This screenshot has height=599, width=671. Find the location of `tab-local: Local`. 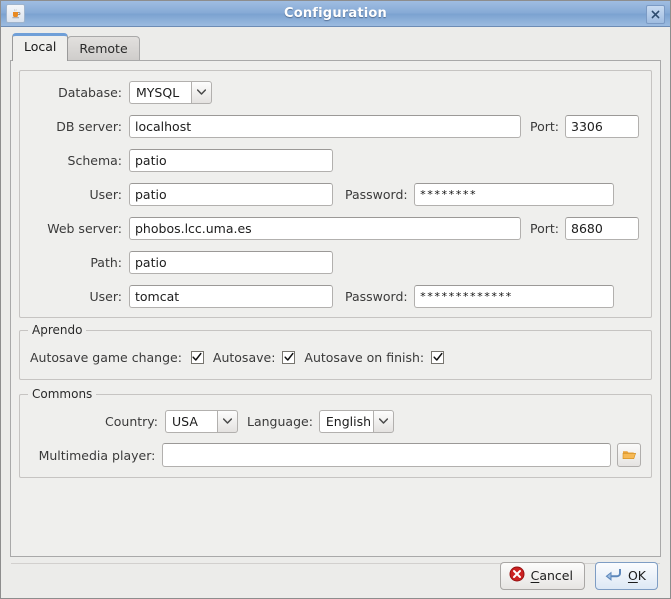

tab-local: Local is located at coordinates (40, 47).